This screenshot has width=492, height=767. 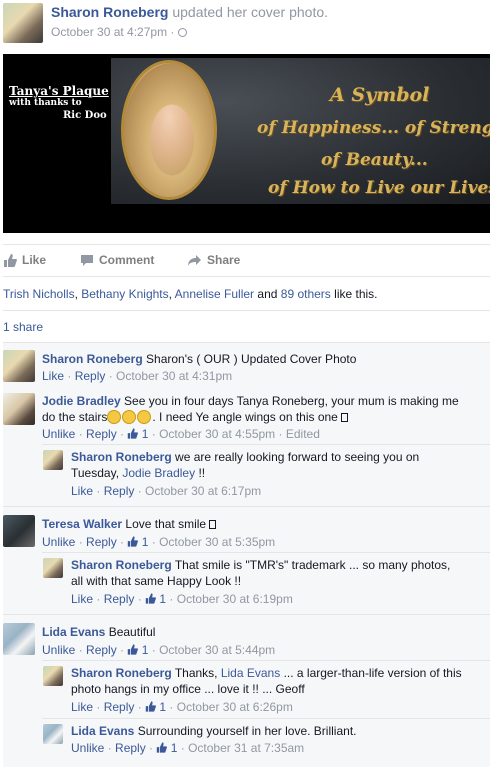 I want to click on reply-text: Tuesday,, so click(x=95, y=473).